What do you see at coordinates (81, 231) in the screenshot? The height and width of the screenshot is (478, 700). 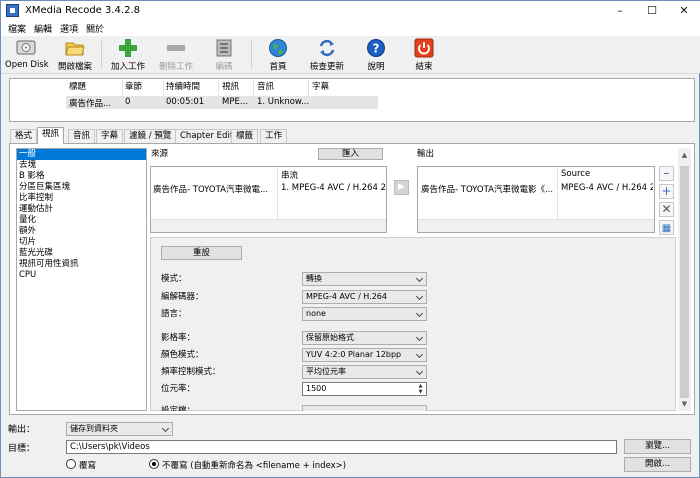 I see `category-item-extra: 額外` at bounding box center [81, 231].